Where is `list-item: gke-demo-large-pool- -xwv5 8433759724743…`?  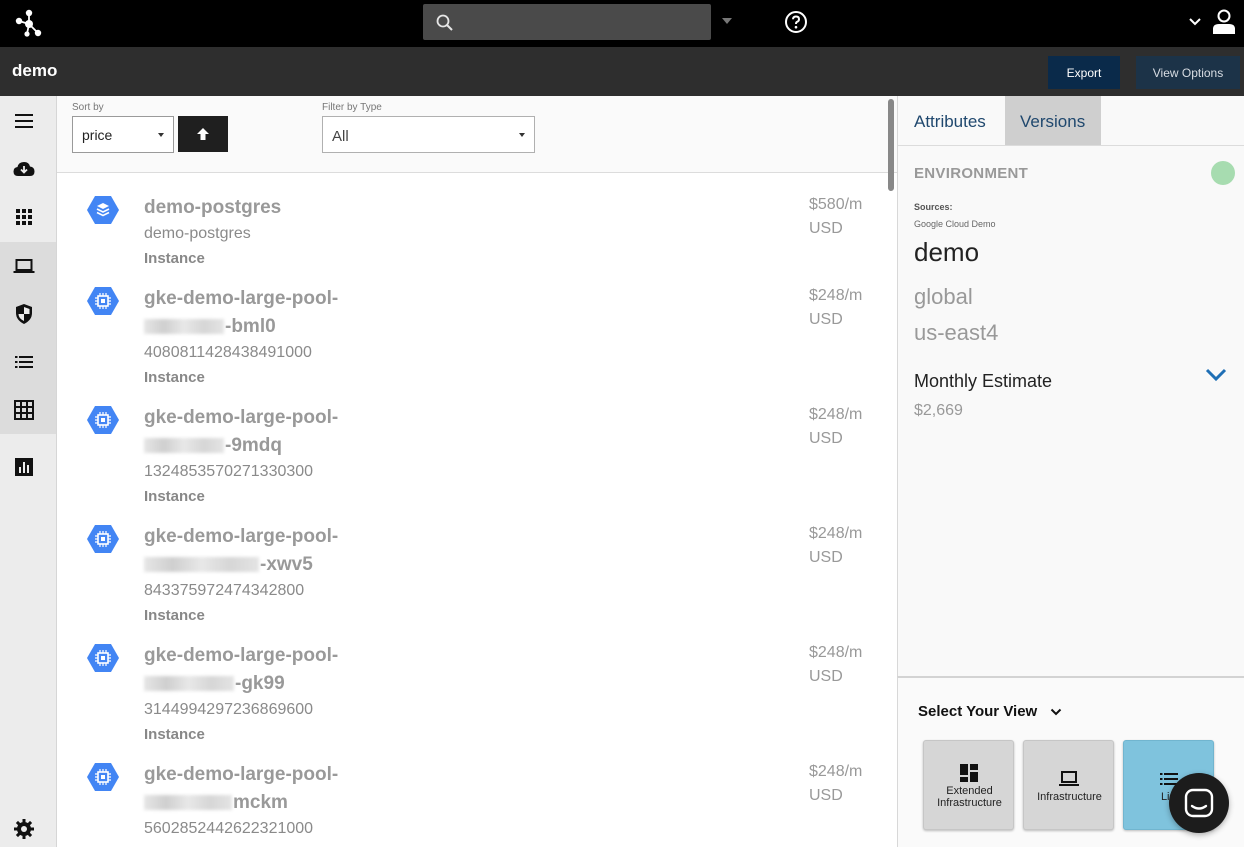 list-item: gke-demo-large-pool- -xwv5 8433759724743… is located at coordinates (472, 579).